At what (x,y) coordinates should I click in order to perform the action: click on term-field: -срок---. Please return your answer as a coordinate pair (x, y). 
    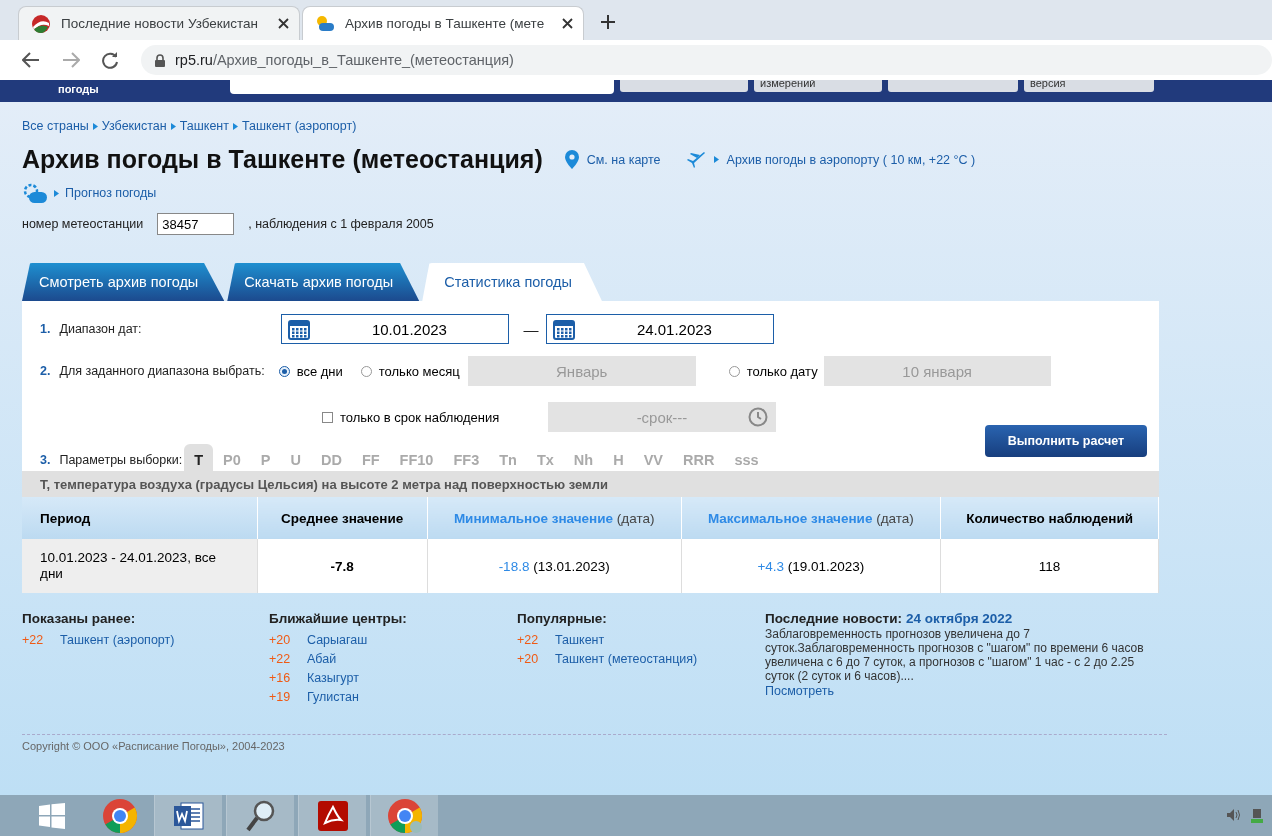
    Looking at the image, I should click on (662, 417).